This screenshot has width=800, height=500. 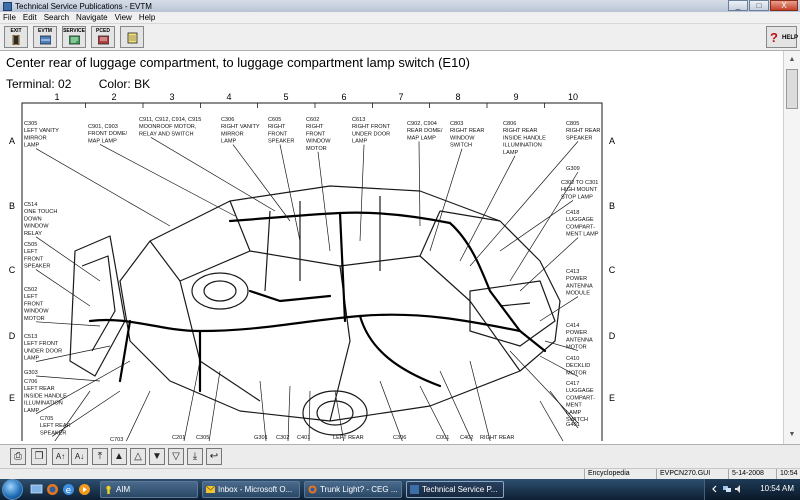 What do you see at coordinates (103, 127) in the screenshot?
I see `callout-line: C901, C903` at bounding box center [103, 127].